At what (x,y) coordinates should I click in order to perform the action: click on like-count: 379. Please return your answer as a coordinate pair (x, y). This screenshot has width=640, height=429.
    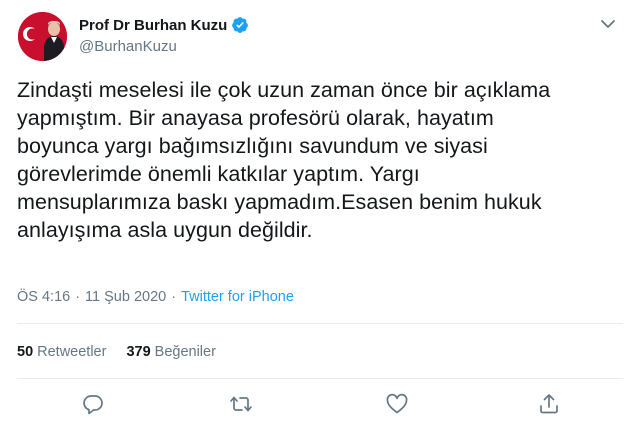
    Looking at the image, I should click on (138, 352).